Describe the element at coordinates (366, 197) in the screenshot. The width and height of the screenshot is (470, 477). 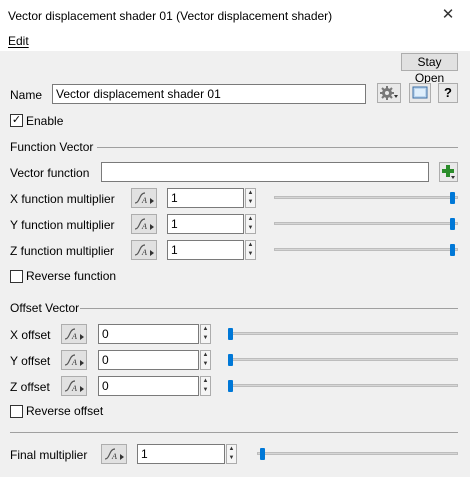
I see `x-function-multiplier-track` at that location.